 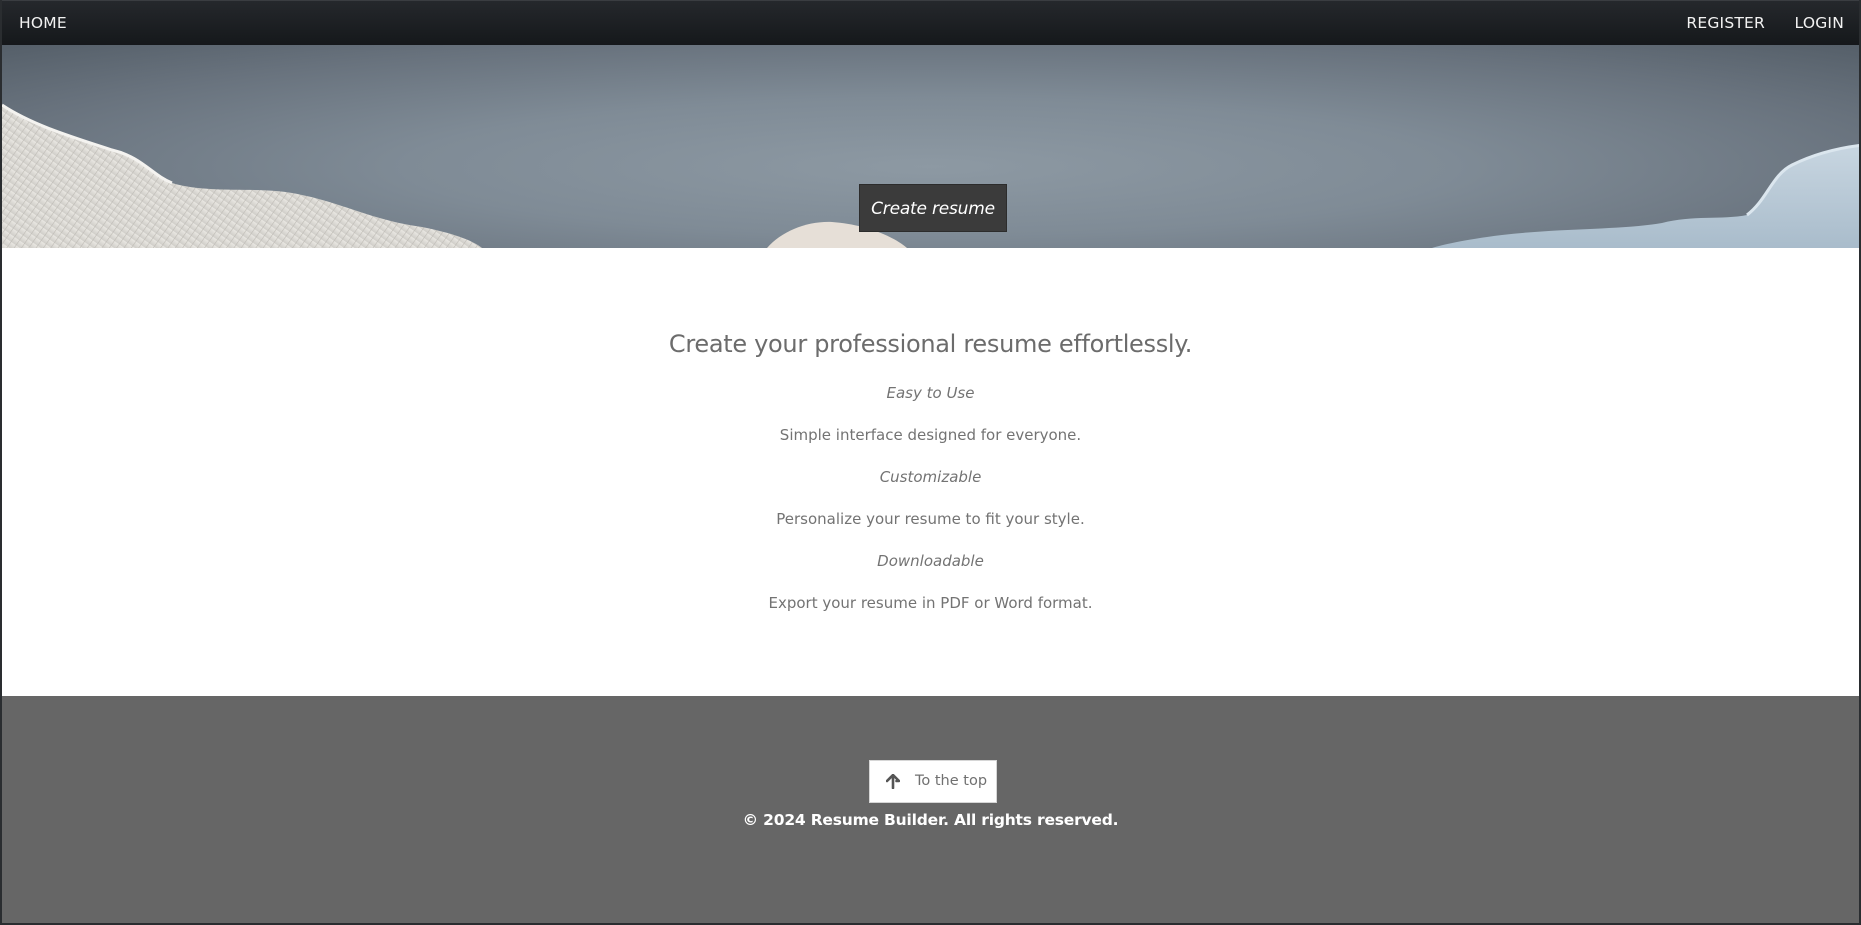 What do you see at coordinates (951, 781) in the screenshot?
I see `to-the-top-label: To the top` at bounding box center [951, 781].